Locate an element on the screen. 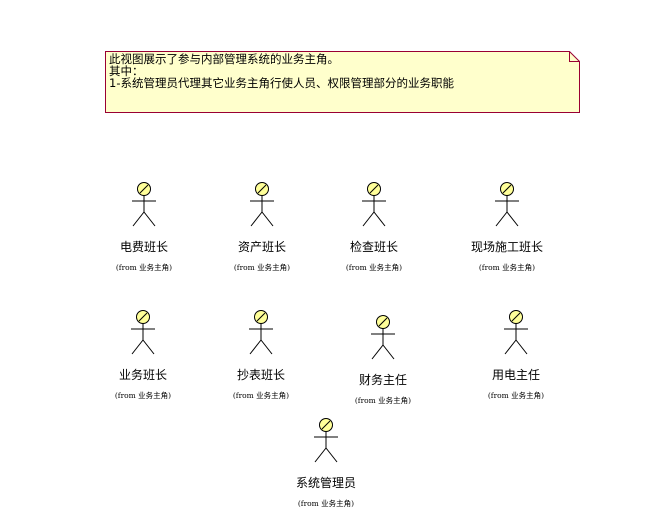  actor-name: 系统管理员 is located at coordinates (325, 483).